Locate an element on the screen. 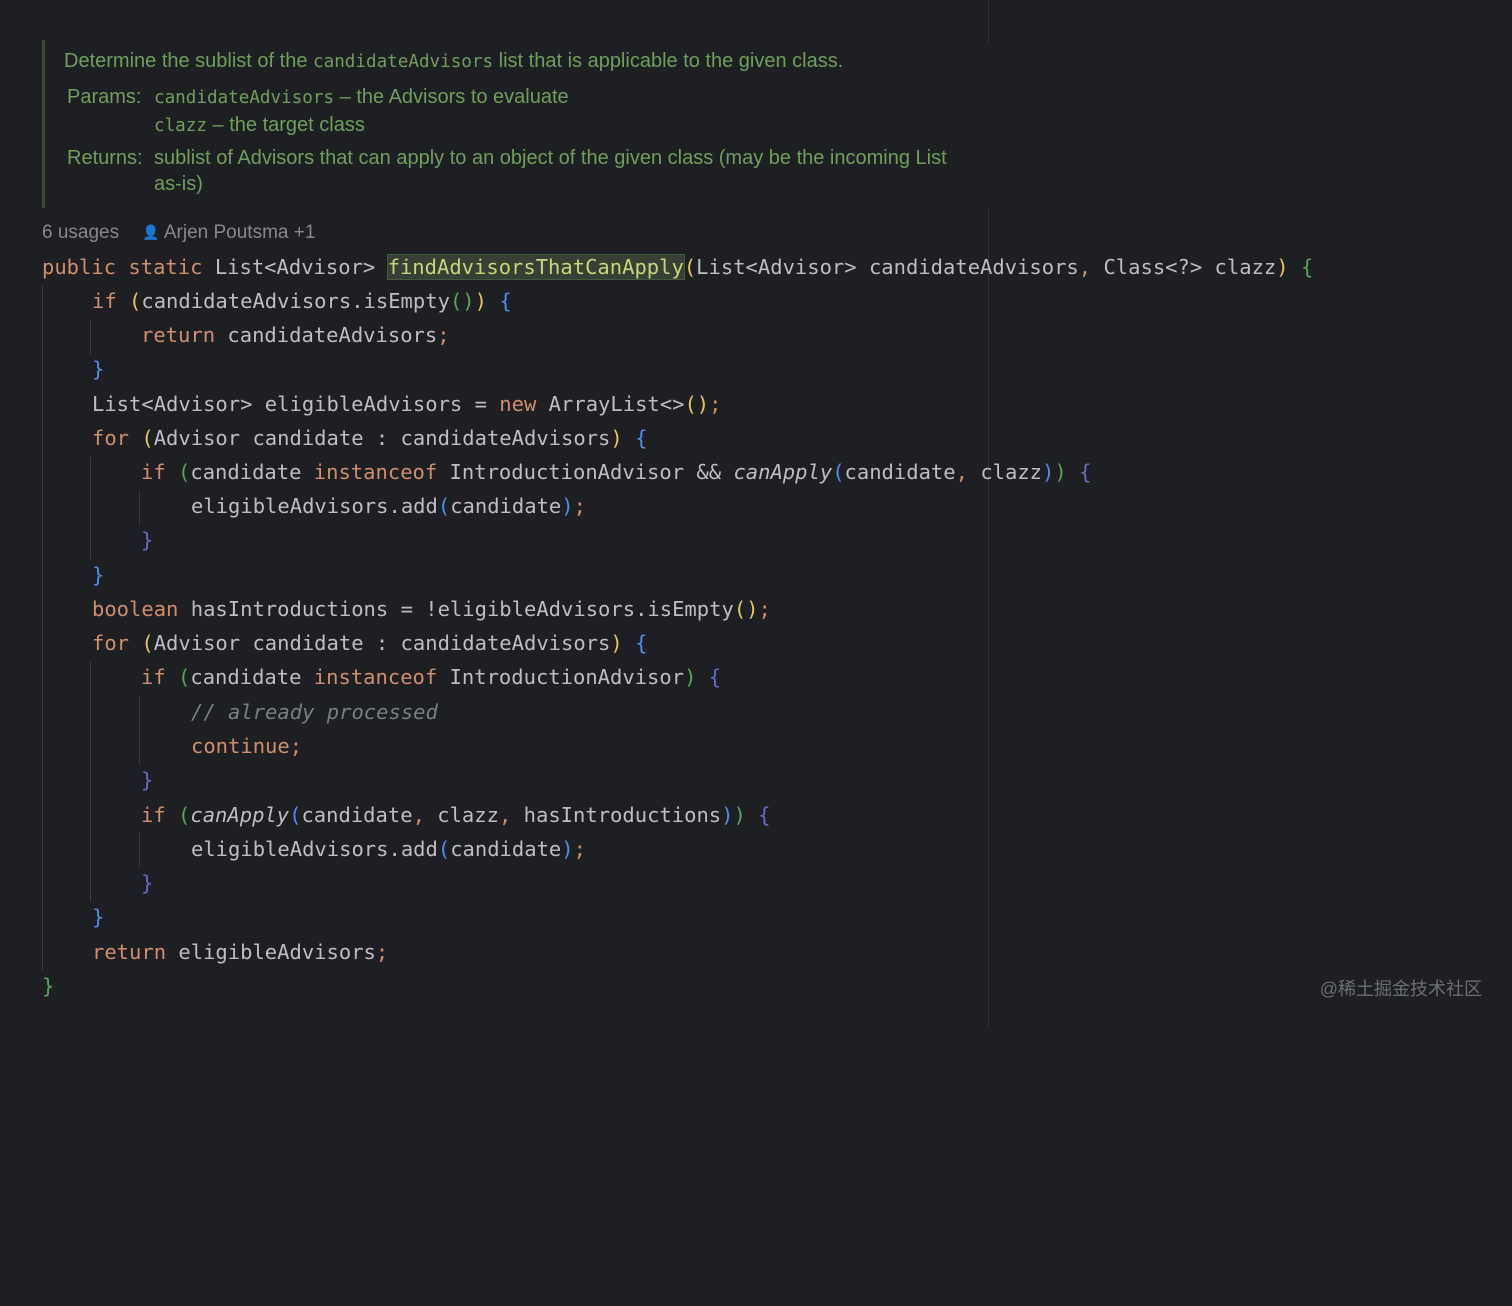 This screenshot has width=1512, height=1306. watermark: @稀土掘金技术社区 is located at coordinates (1400, 989).